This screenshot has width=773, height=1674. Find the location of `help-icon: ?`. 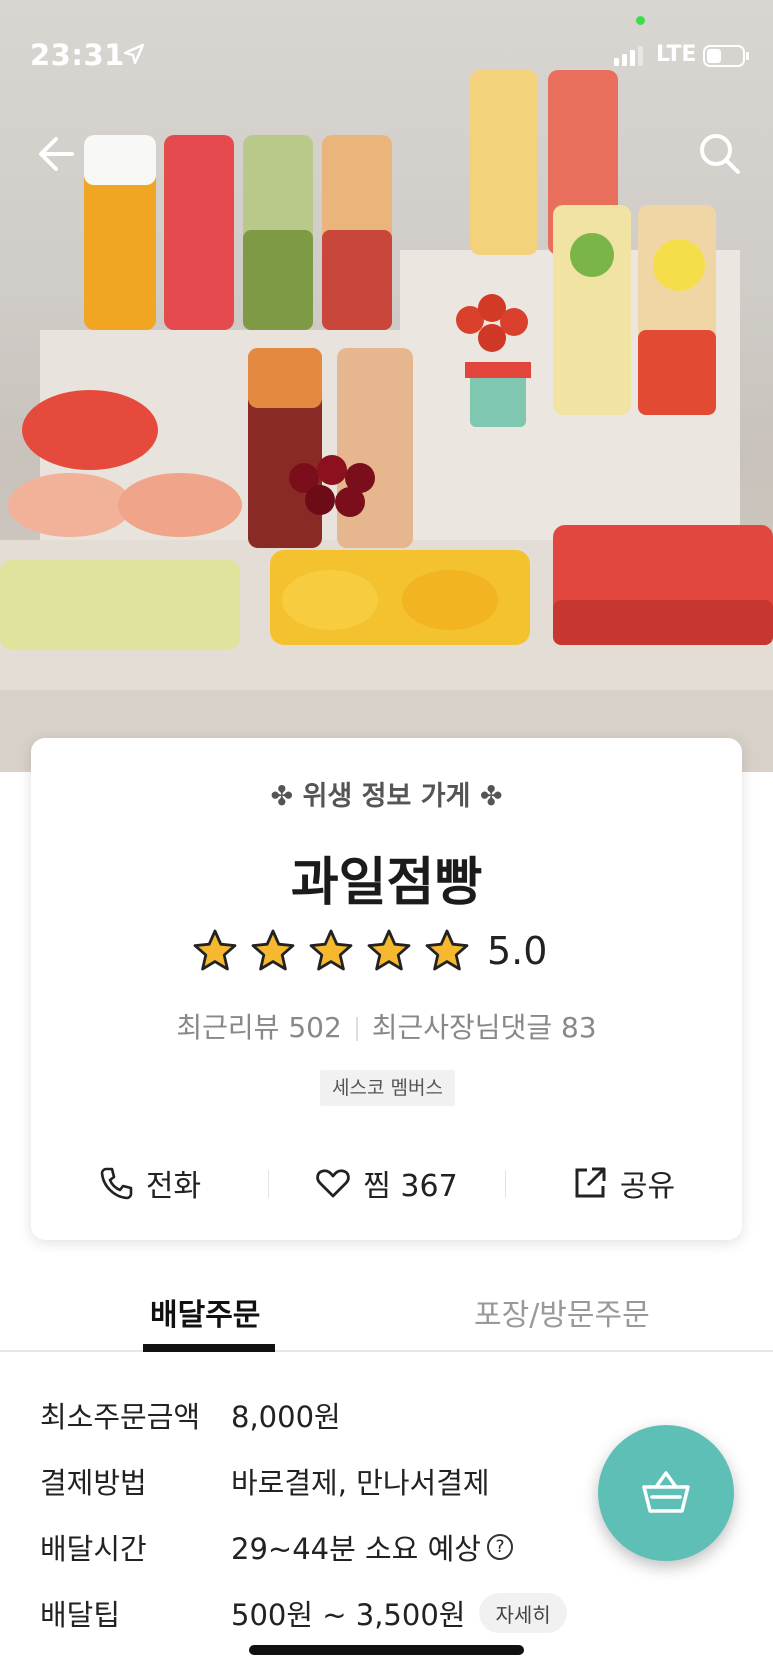

help-icon: ? is located at coordinates (499, 1547).